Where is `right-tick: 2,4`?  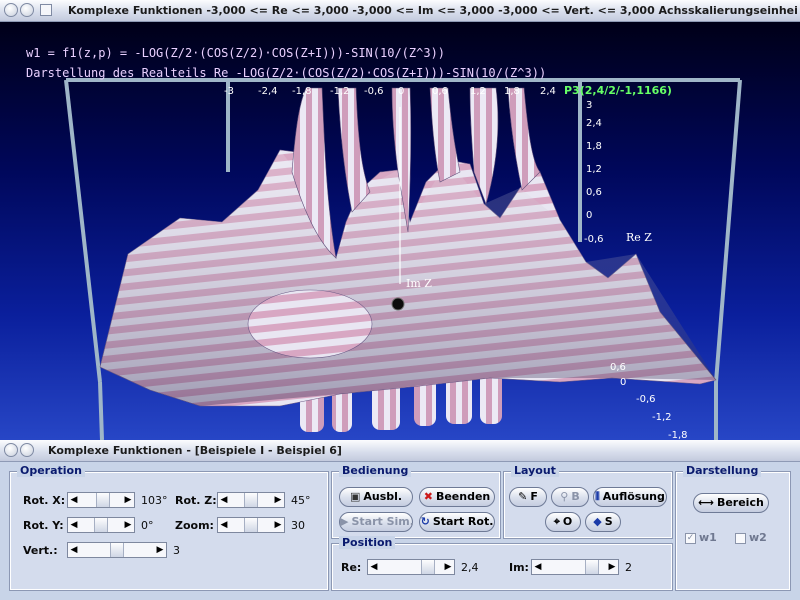
right-tick: 2,4 is located at coordinates (594, 123).